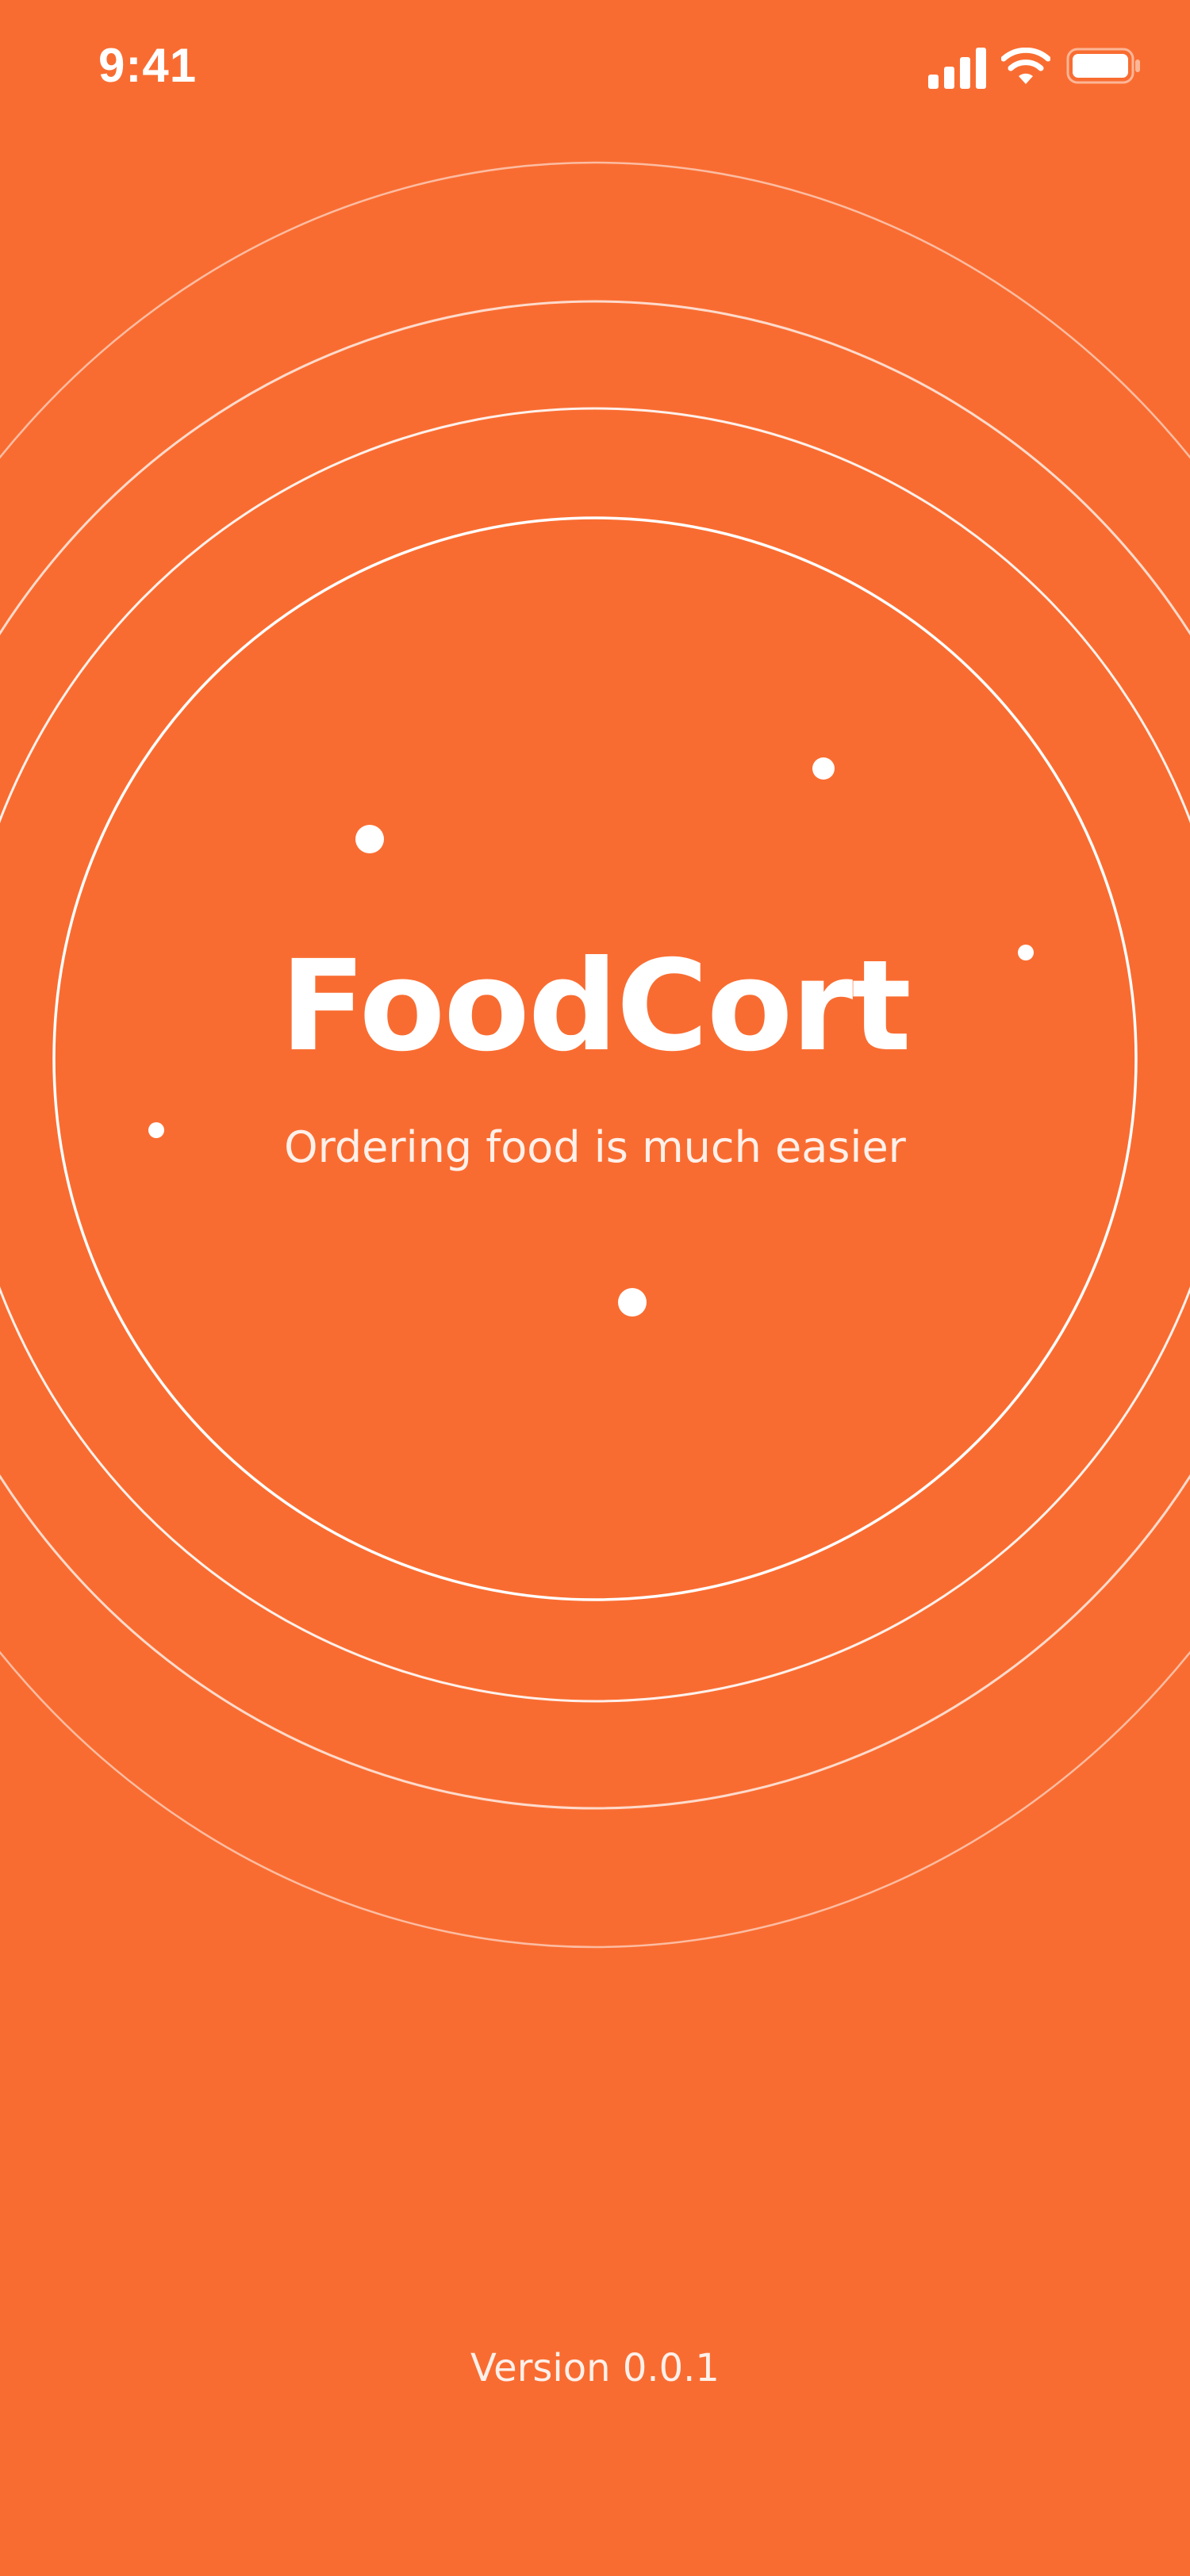 The width and height of the screenshot is (1190, 2576). Describe the element at coordinates (1025, 66) in the screenshot. I see `wifi-icon` at that location.